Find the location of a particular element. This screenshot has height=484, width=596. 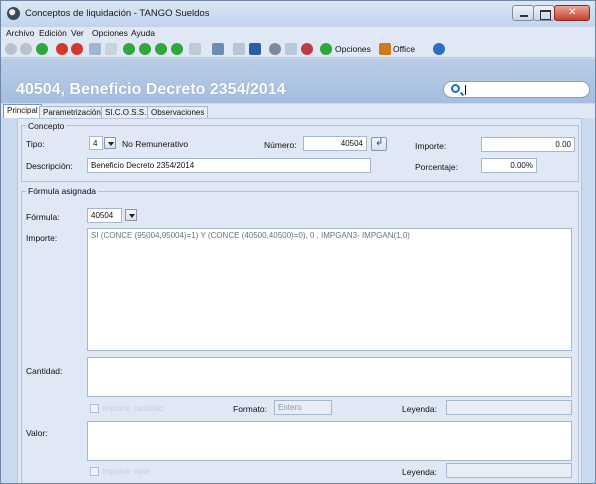

tab-principal: Principal is located at coordinates (22, 111).